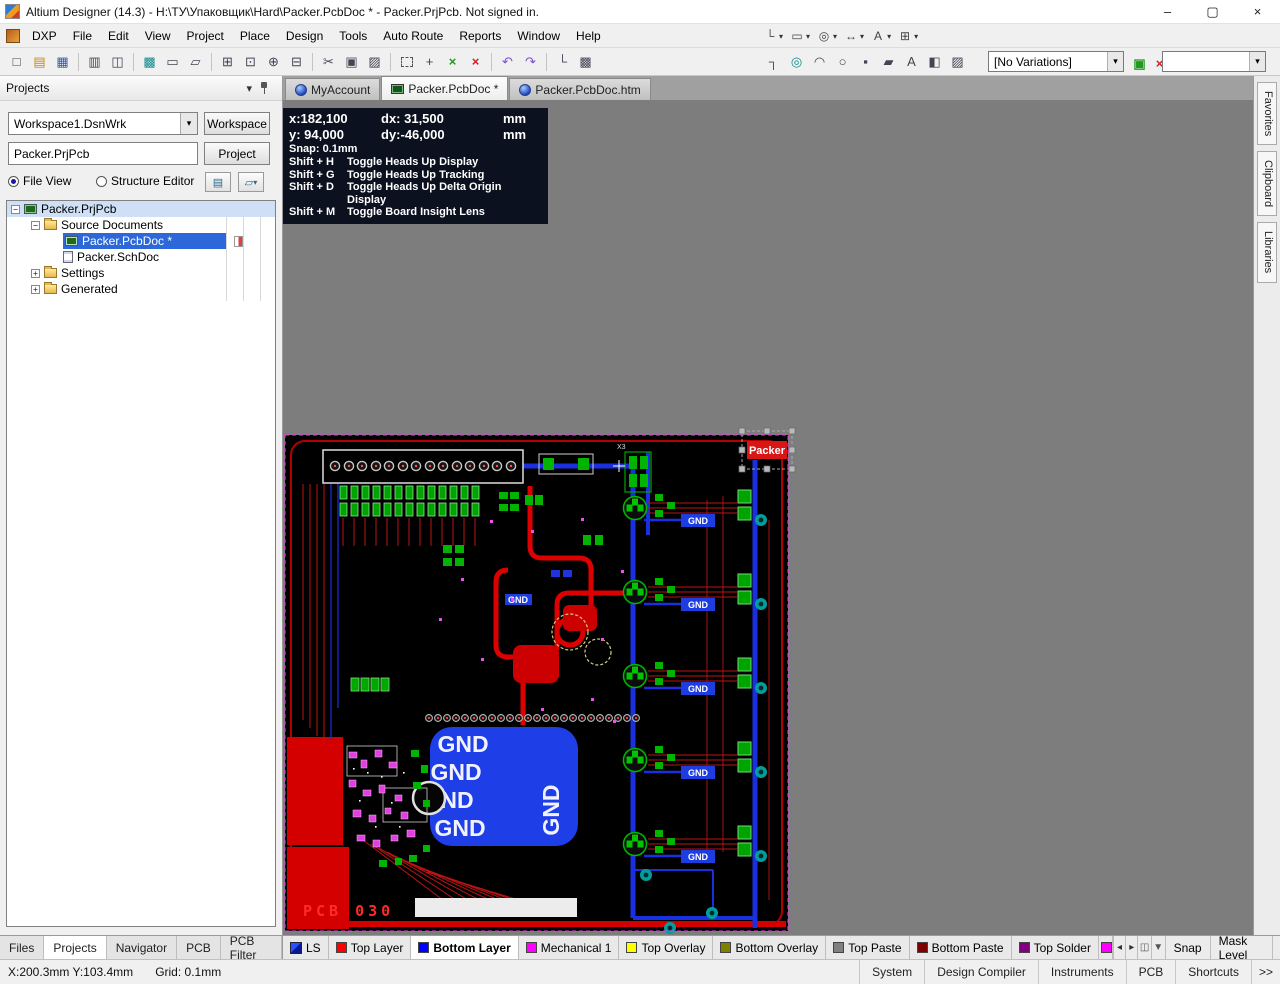  What do you see at coordinates (1157, 947) in the screenshot?
I see `layer-filter-icon: ▼` at bounding box center [1157, 947].